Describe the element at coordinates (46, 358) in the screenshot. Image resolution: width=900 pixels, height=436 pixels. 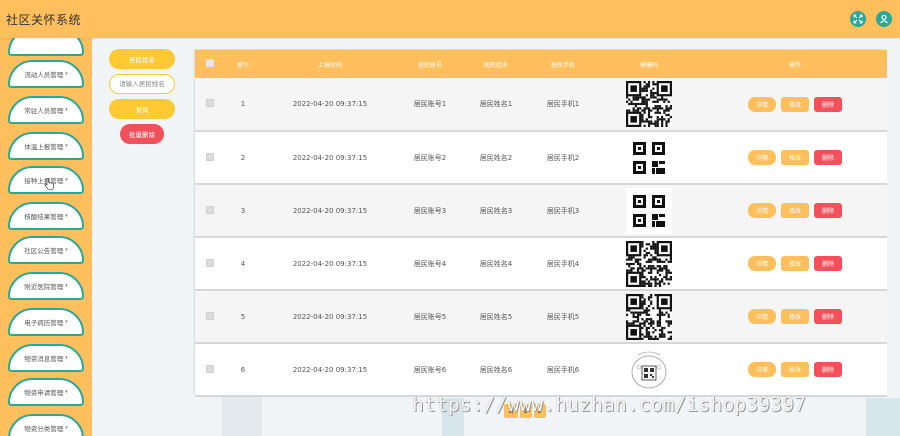
I see `sidebar-item-supply-messages: 物资消息管理 ▾` at that location.